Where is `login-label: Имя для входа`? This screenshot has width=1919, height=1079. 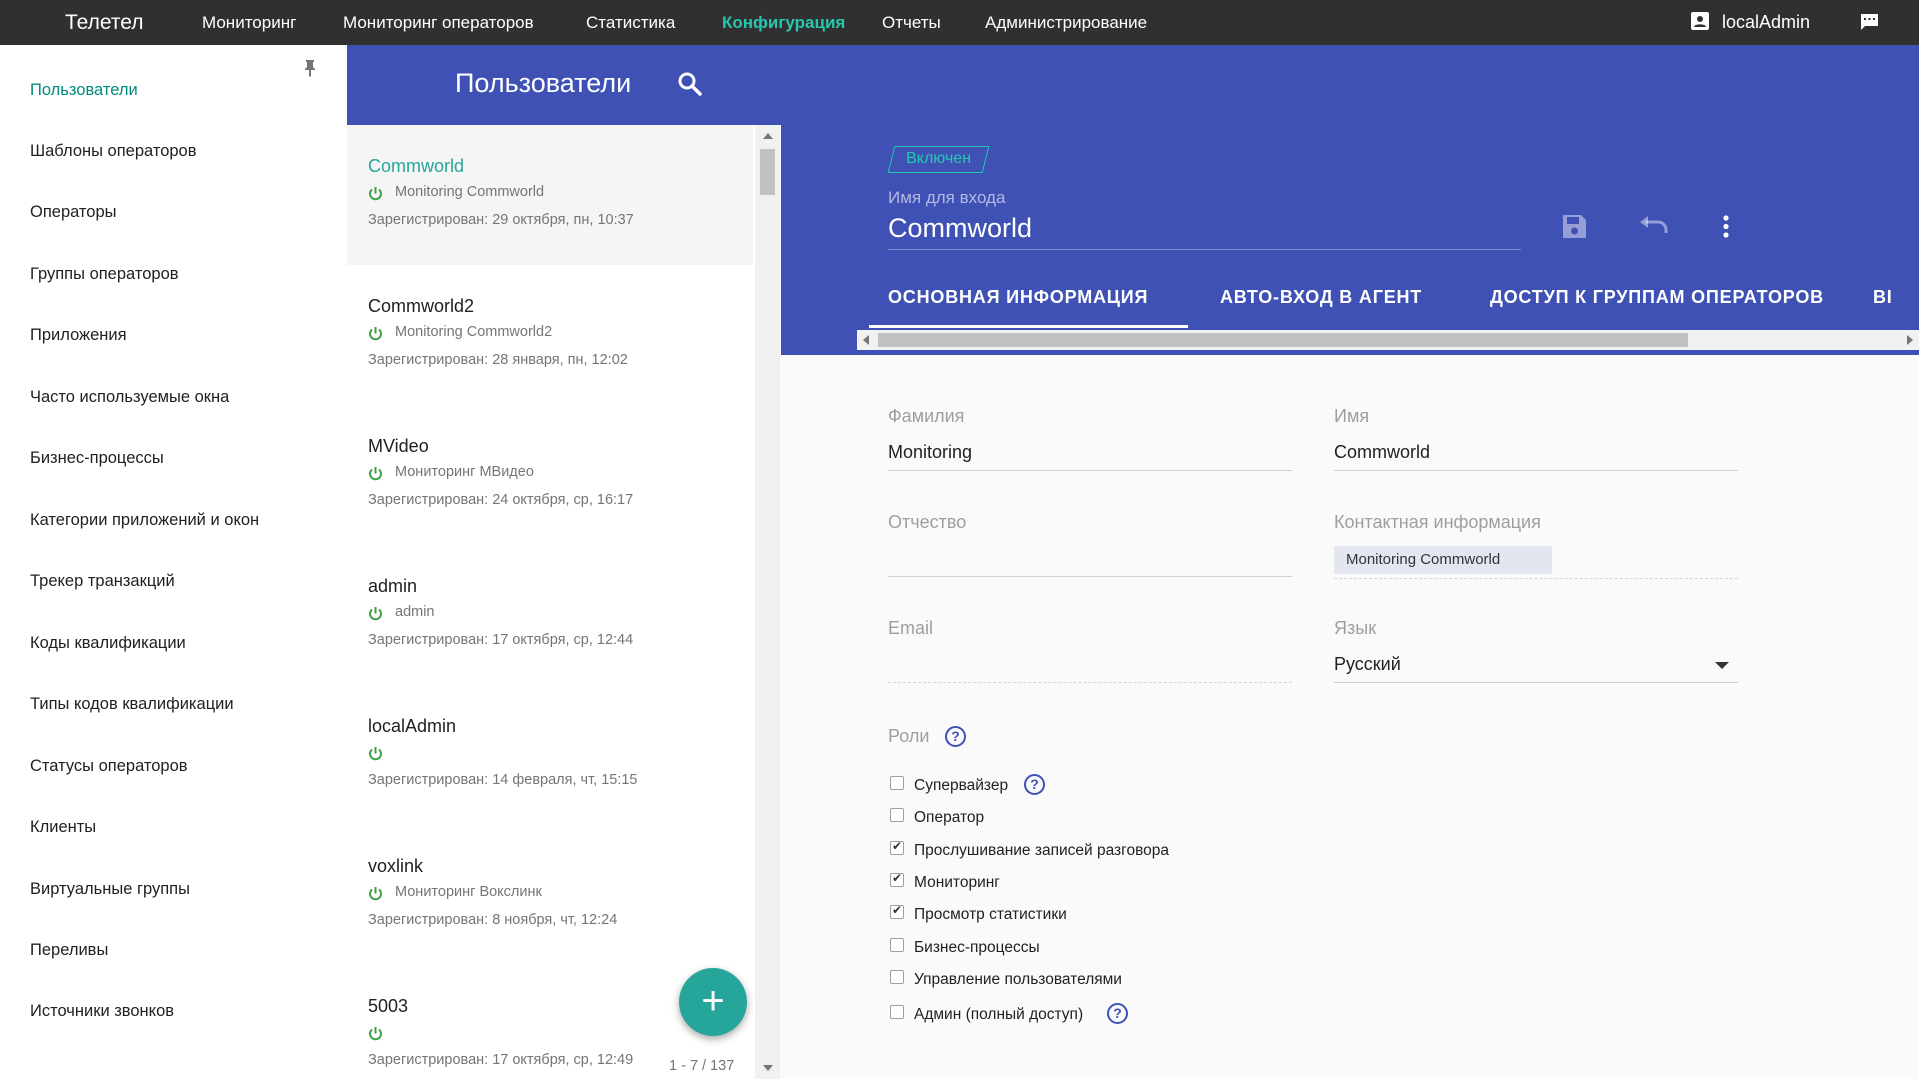 login-label: Имя для входа is located at coordinates (947, 197).